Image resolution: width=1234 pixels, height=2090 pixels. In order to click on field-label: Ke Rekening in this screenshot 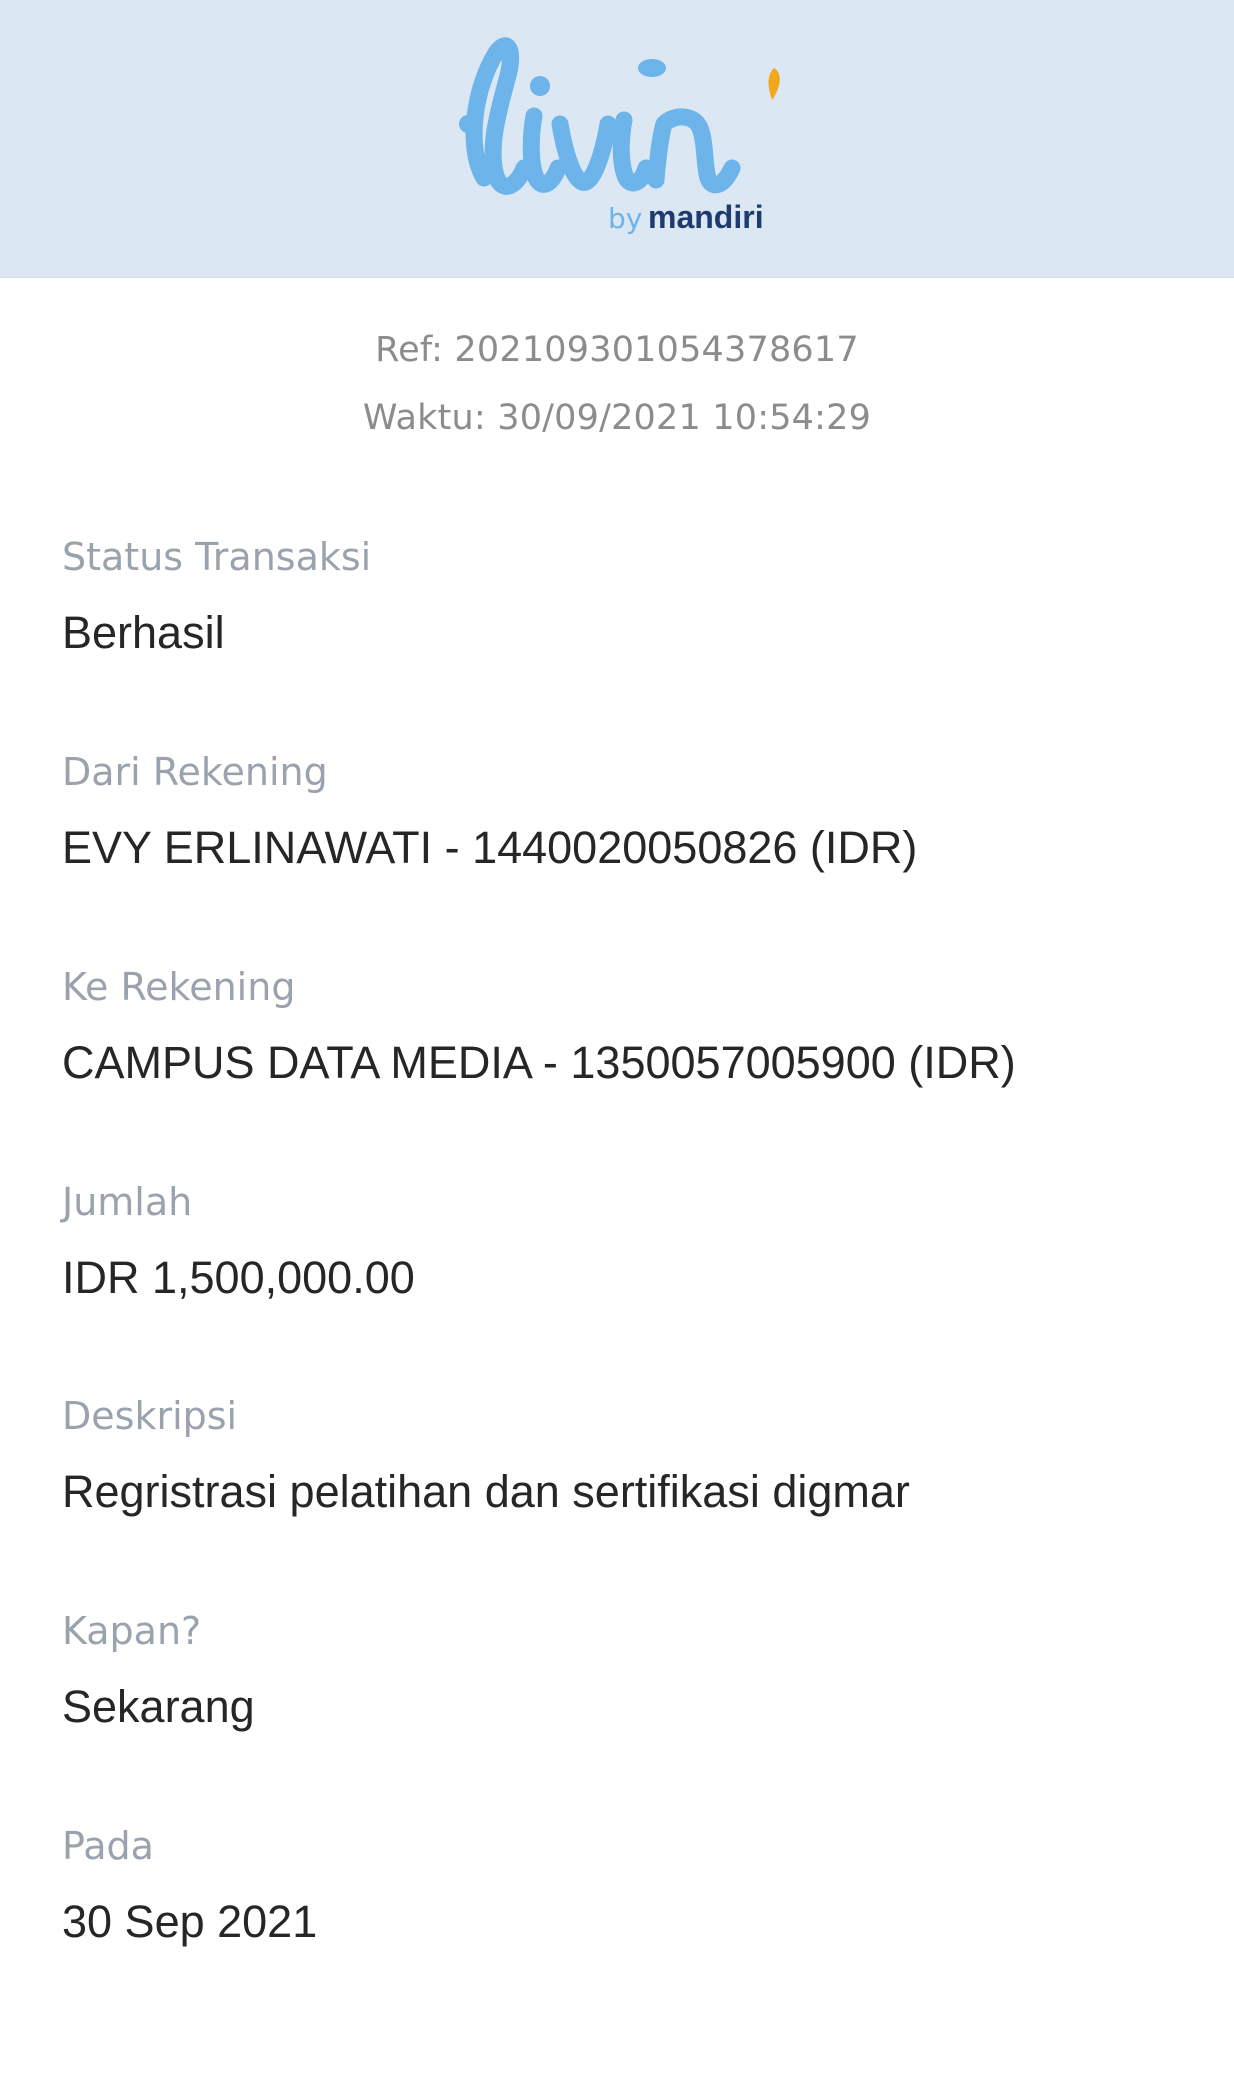, I will do `click(179, 987)`.